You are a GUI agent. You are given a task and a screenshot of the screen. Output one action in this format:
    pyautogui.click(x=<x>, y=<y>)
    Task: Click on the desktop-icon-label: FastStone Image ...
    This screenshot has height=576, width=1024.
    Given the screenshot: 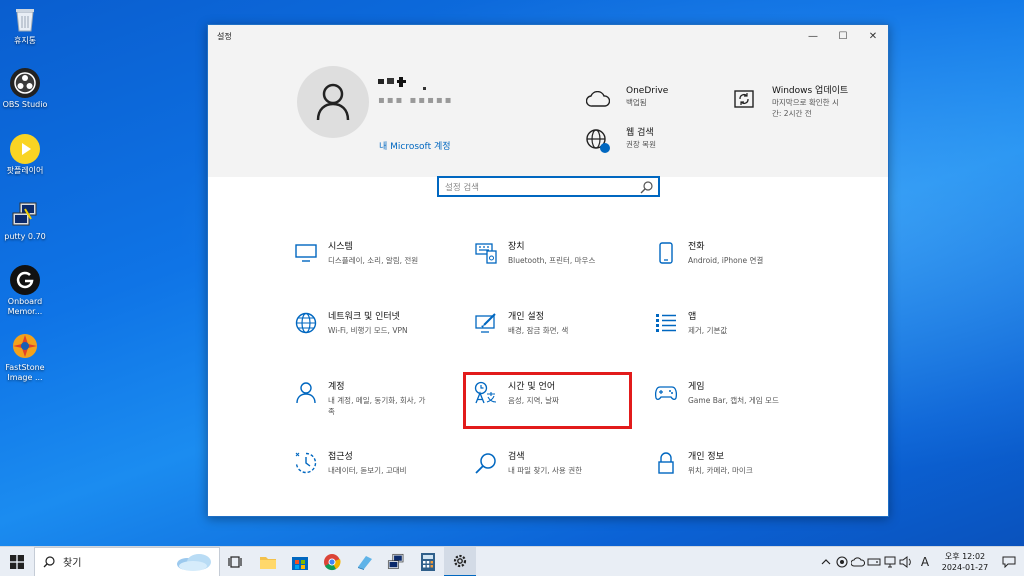 What is the action you would take?
    pyautogui.click(x=25, y=372)
    